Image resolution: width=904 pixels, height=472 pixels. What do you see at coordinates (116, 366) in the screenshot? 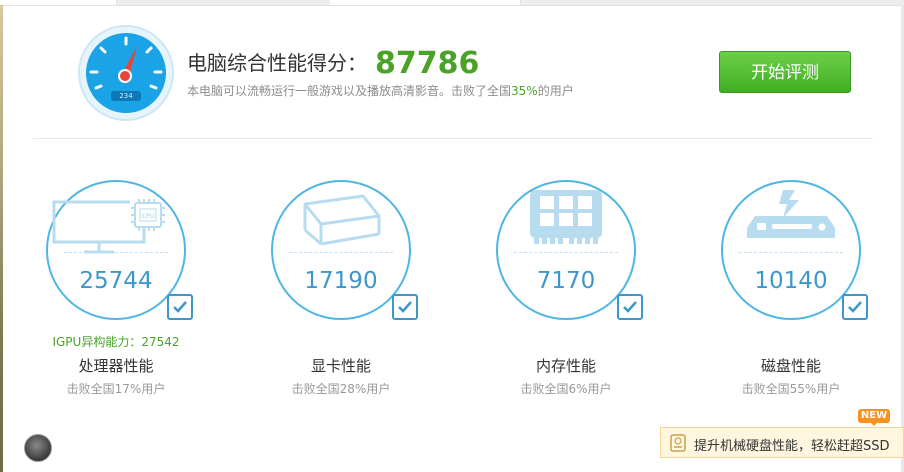
I see `cpu-label: 处理器性能` at bounding box center [116, 366].